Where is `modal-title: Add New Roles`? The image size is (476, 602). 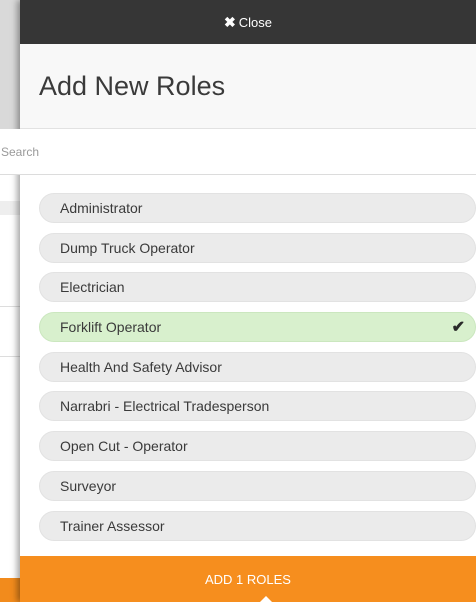
modal-title: Add New Roles is located at coordinates (132, 85).